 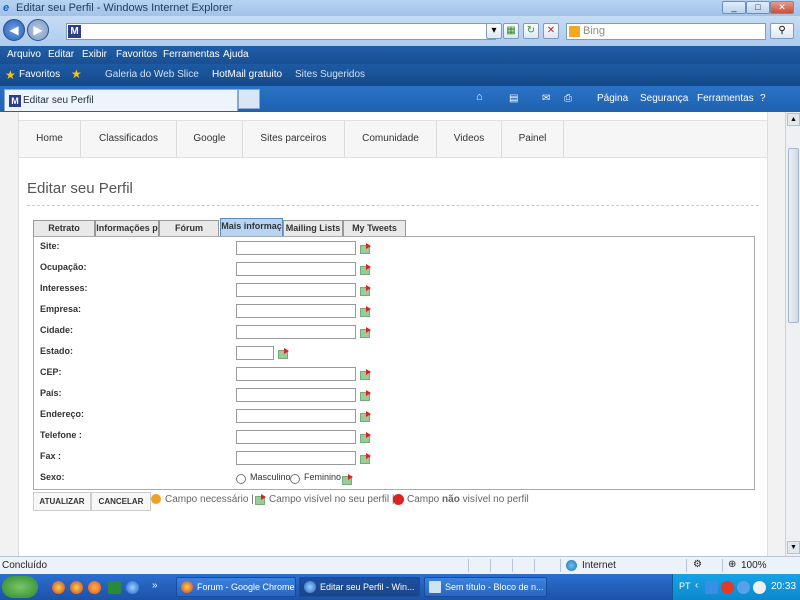 What do you see at coordinates (696, 585) in the screenshot?
I see `tray-expand-icon: ‹` at bounding box center [696, 585].